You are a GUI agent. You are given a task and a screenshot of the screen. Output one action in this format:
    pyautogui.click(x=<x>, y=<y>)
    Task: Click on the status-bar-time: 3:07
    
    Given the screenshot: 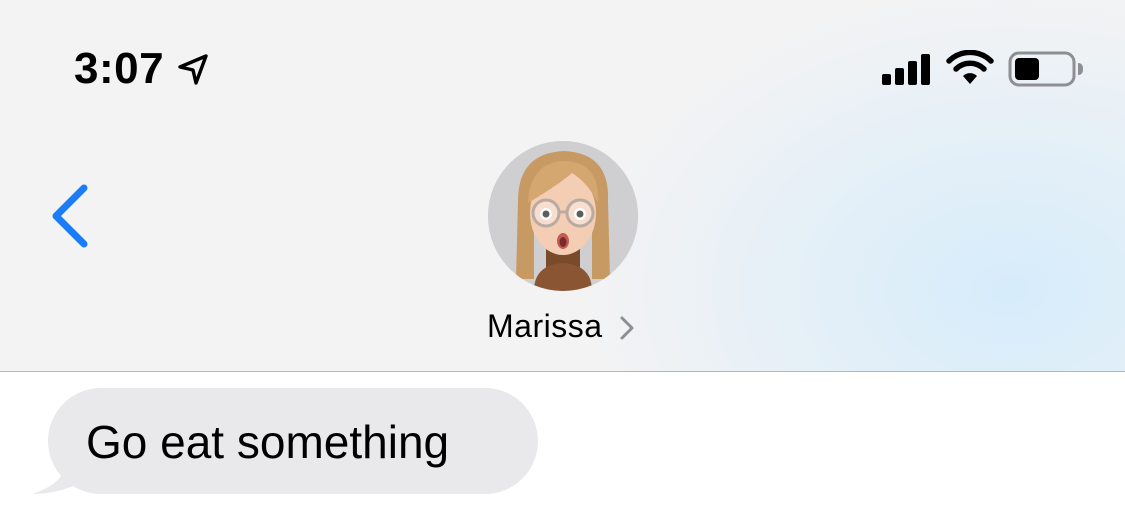 What is the action you would take?
    pyautogui.click(x=119, y=68)
    